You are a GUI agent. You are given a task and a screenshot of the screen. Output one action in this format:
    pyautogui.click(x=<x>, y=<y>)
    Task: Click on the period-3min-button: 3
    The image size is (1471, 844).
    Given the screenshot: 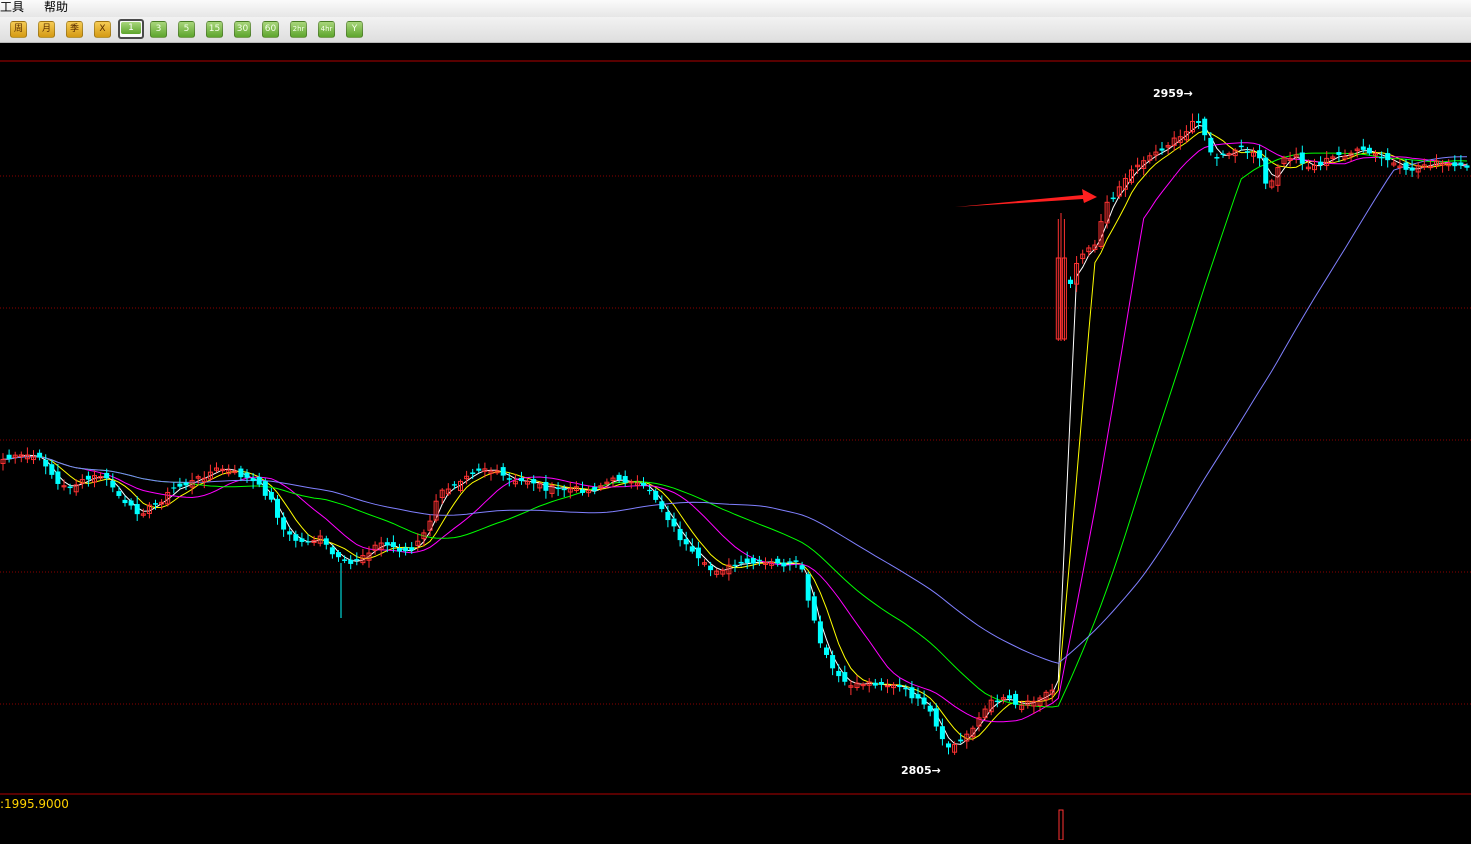 What is the action you would take?
    pyautogui.click(x=158, y=29)
    